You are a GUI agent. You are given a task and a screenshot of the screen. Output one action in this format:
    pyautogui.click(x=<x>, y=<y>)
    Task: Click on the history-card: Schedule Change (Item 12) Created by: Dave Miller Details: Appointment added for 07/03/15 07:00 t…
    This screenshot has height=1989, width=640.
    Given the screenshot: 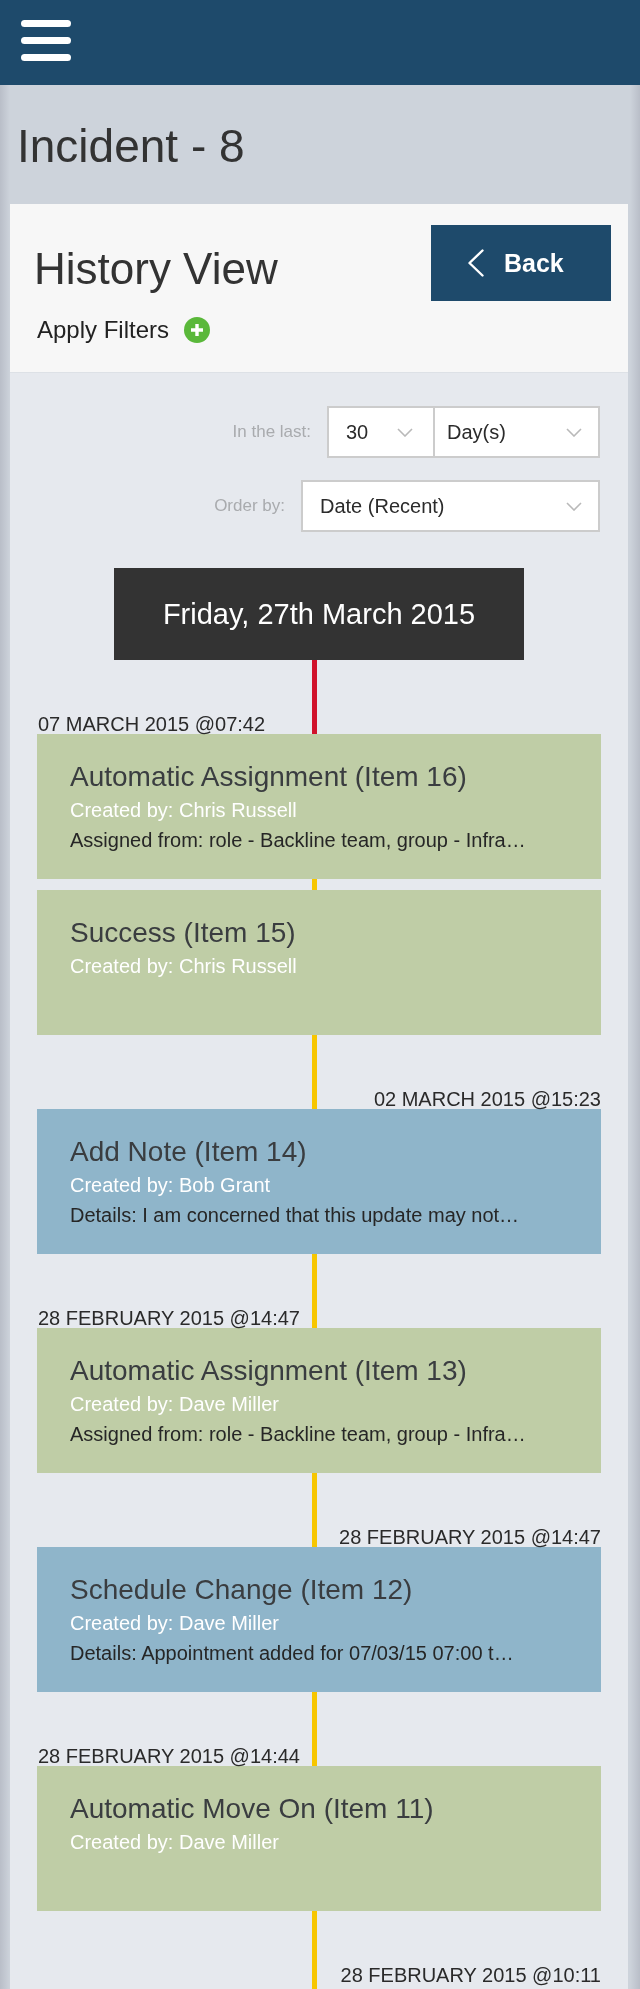 What is the action you would take?
    pyautogui.click(x=319, y=1619)
    